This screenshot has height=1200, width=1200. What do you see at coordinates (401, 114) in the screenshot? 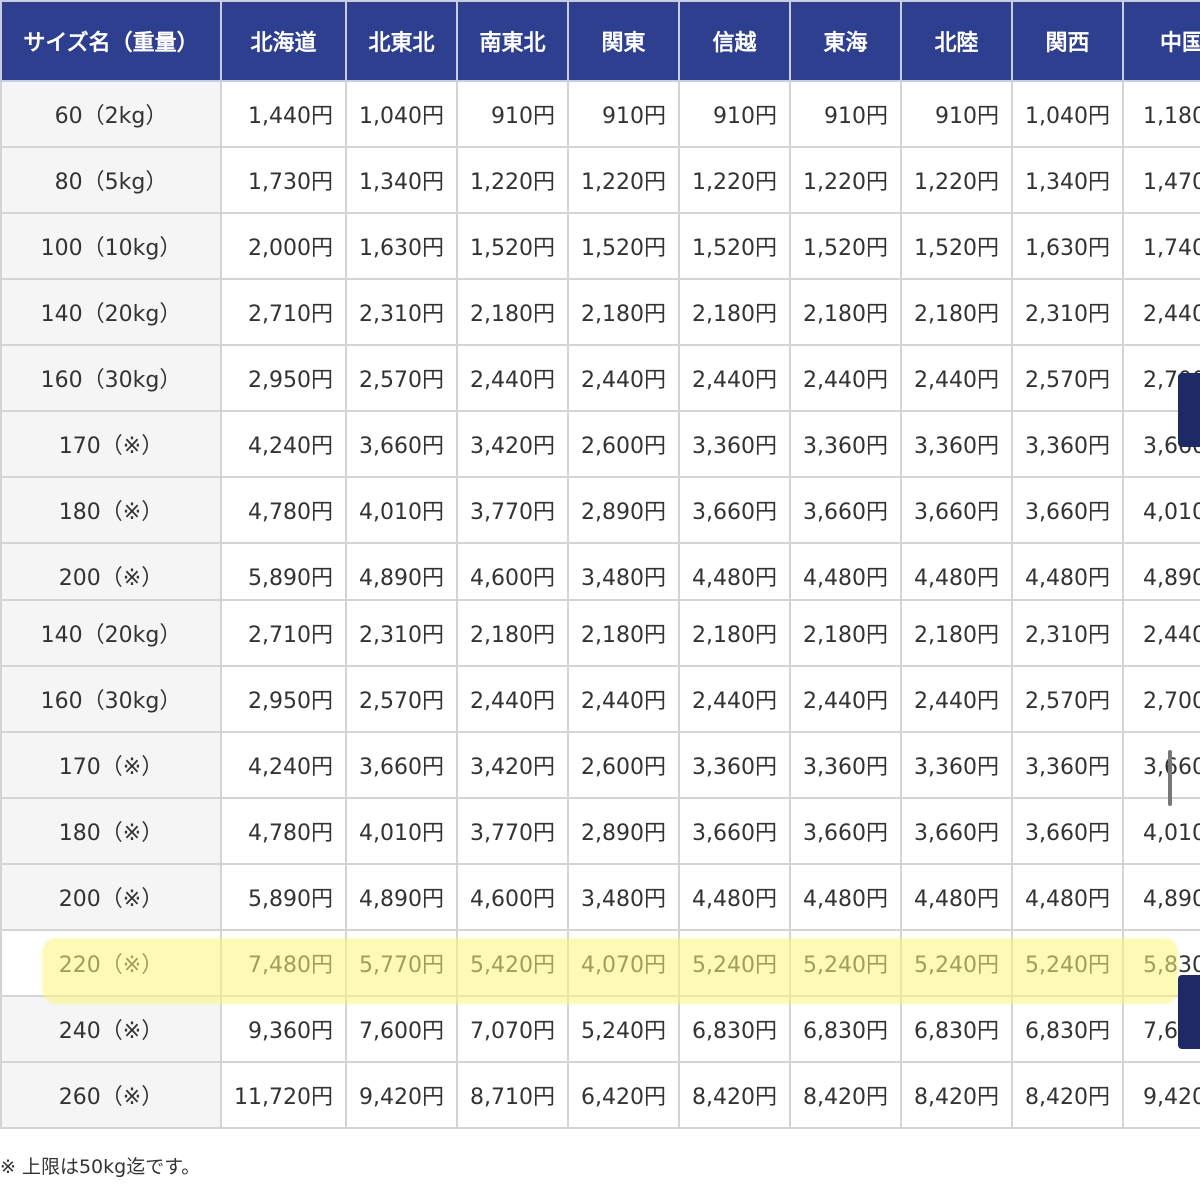
I see `price-cell: 1,040円` at bounding box center [401, 114].